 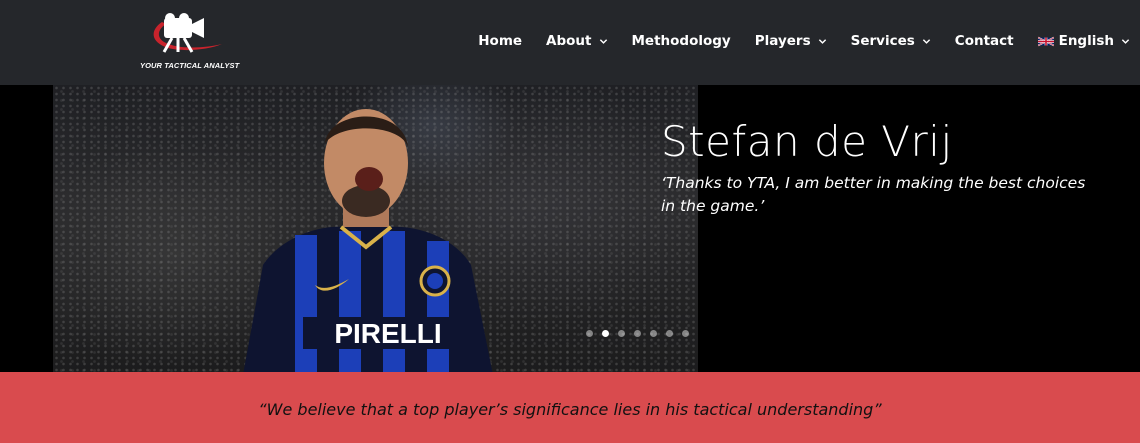 I want to click on nav-contact: Contact, so click(x=984, y=41).